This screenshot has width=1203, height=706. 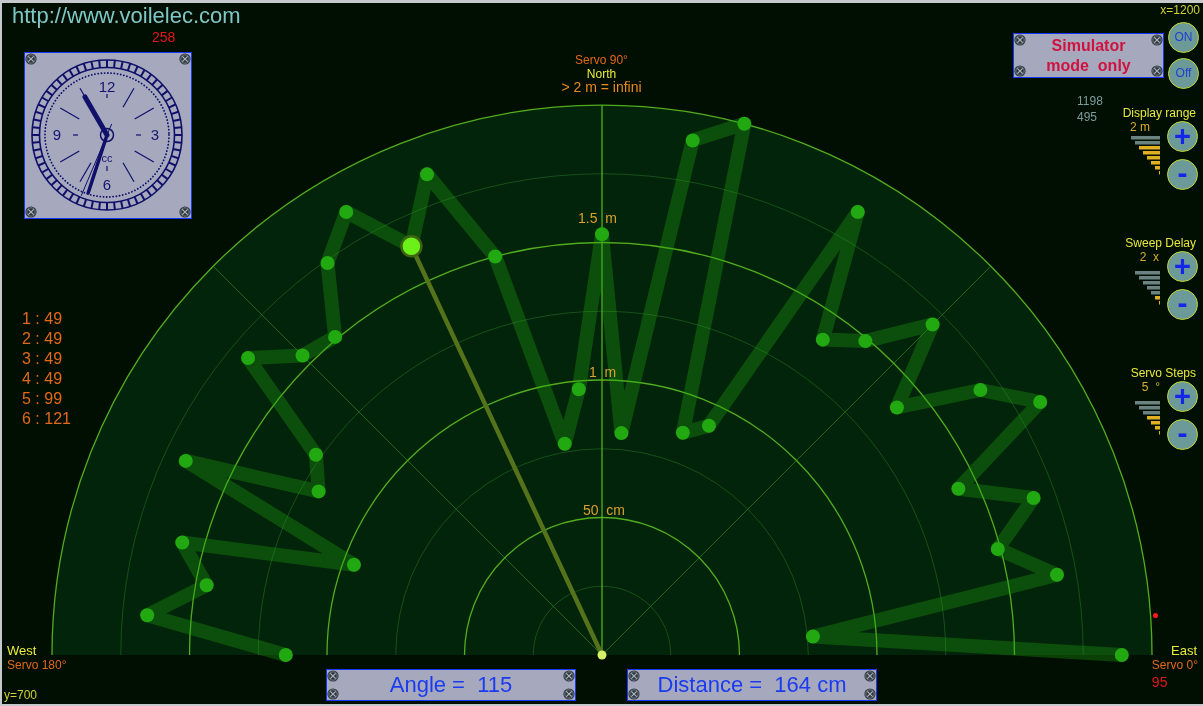 What do you see at coordinates (1161, 243) in the screenshot?
I see `setting-label: Sweep Delay` at bounding box center [1161, 243].